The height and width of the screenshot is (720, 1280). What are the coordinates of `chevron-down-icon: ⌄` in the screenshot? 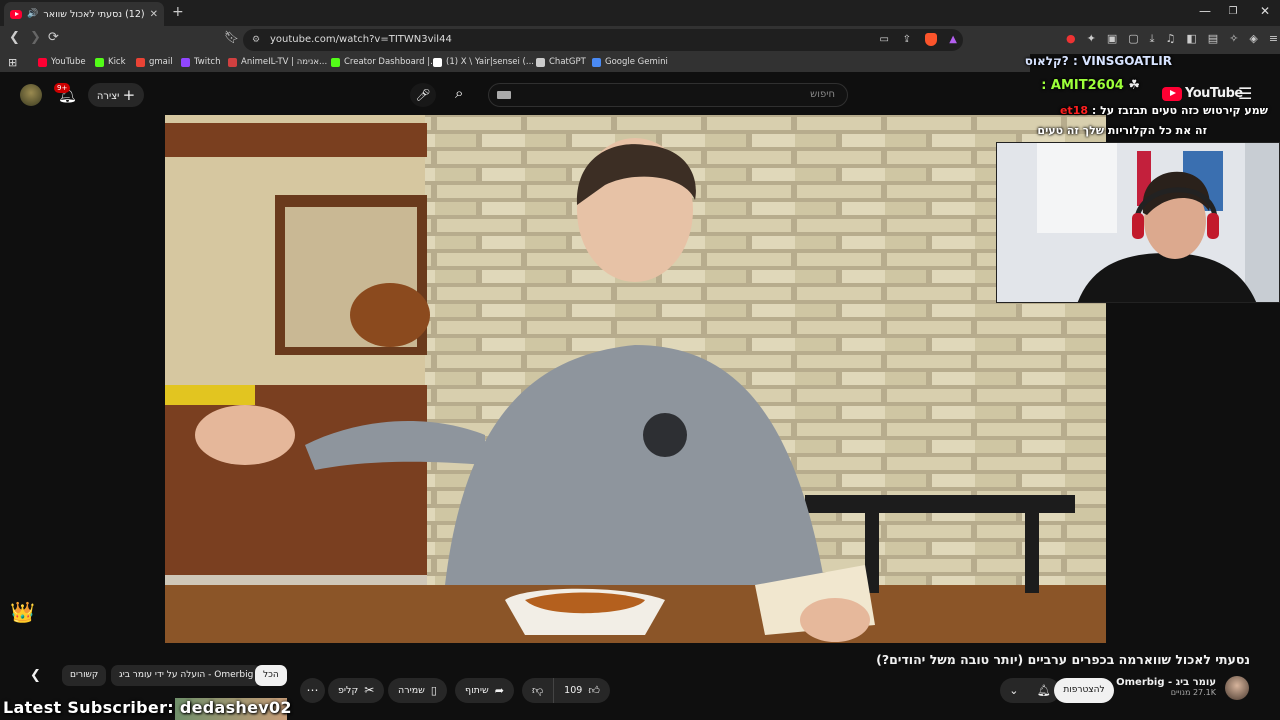 It's located at (1014, 690).